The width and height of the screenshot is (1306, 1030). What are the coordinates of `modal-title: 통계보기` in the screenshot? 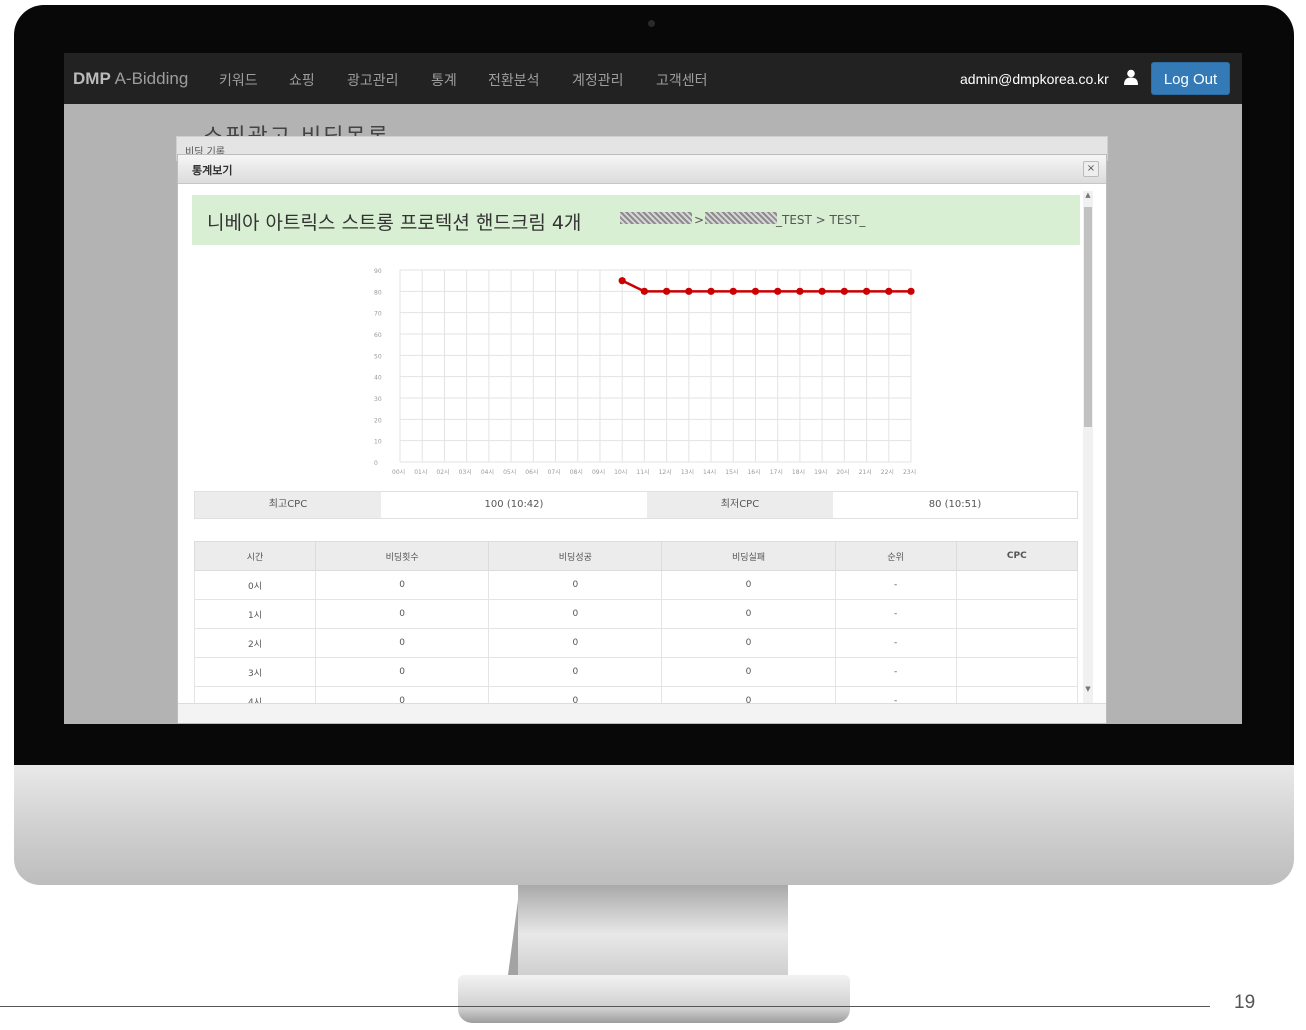 It's located at (212, 170).